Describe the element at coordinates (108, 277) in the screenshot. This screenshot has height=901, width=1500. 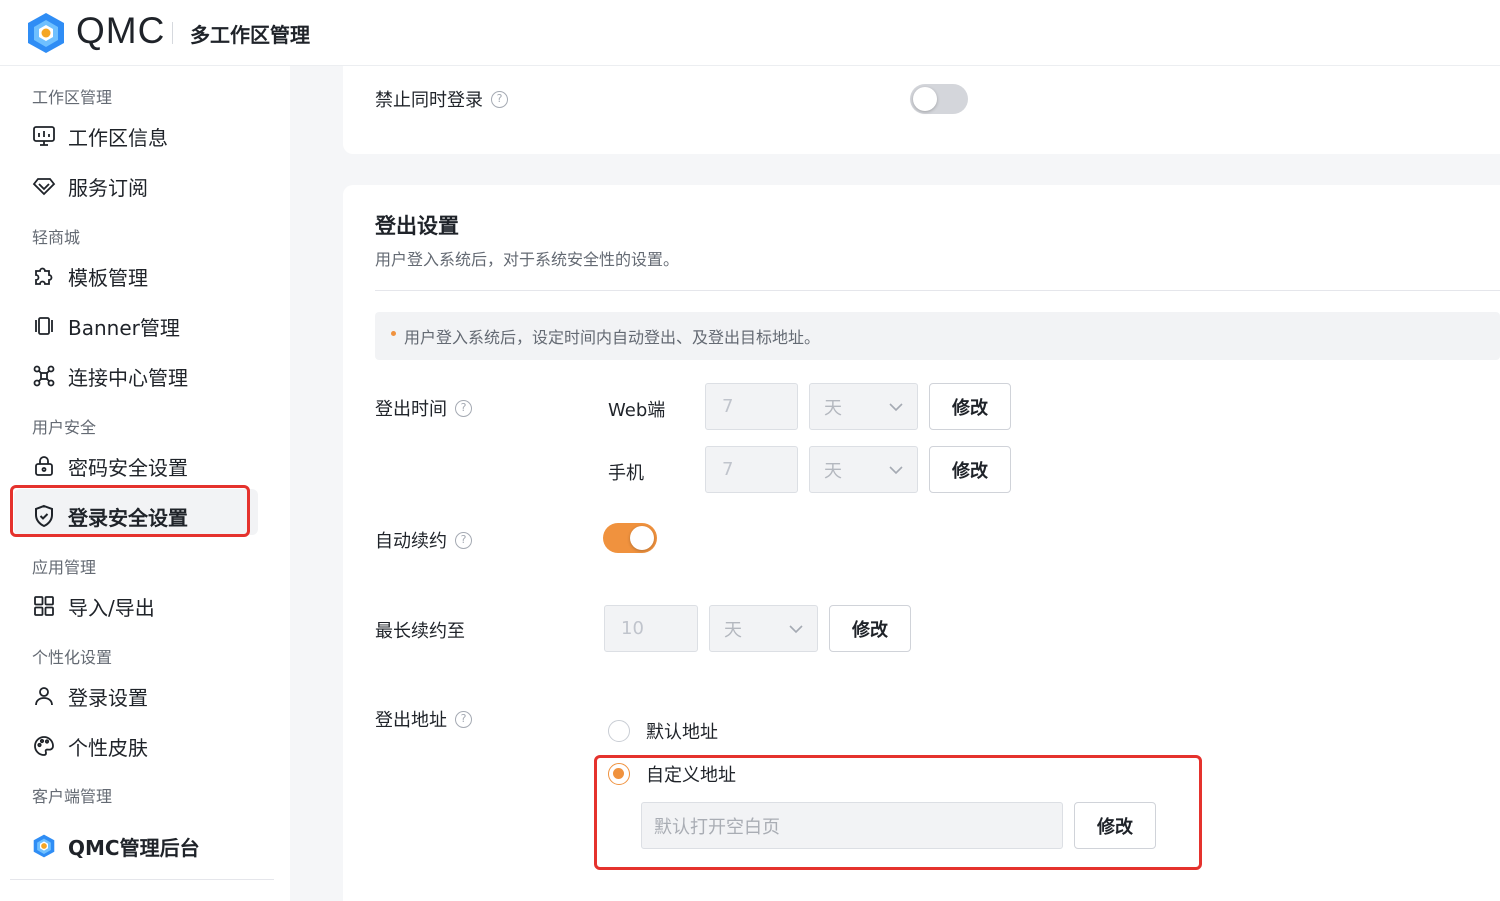
I see `sidebar-item-label: 模板管理` at that location.